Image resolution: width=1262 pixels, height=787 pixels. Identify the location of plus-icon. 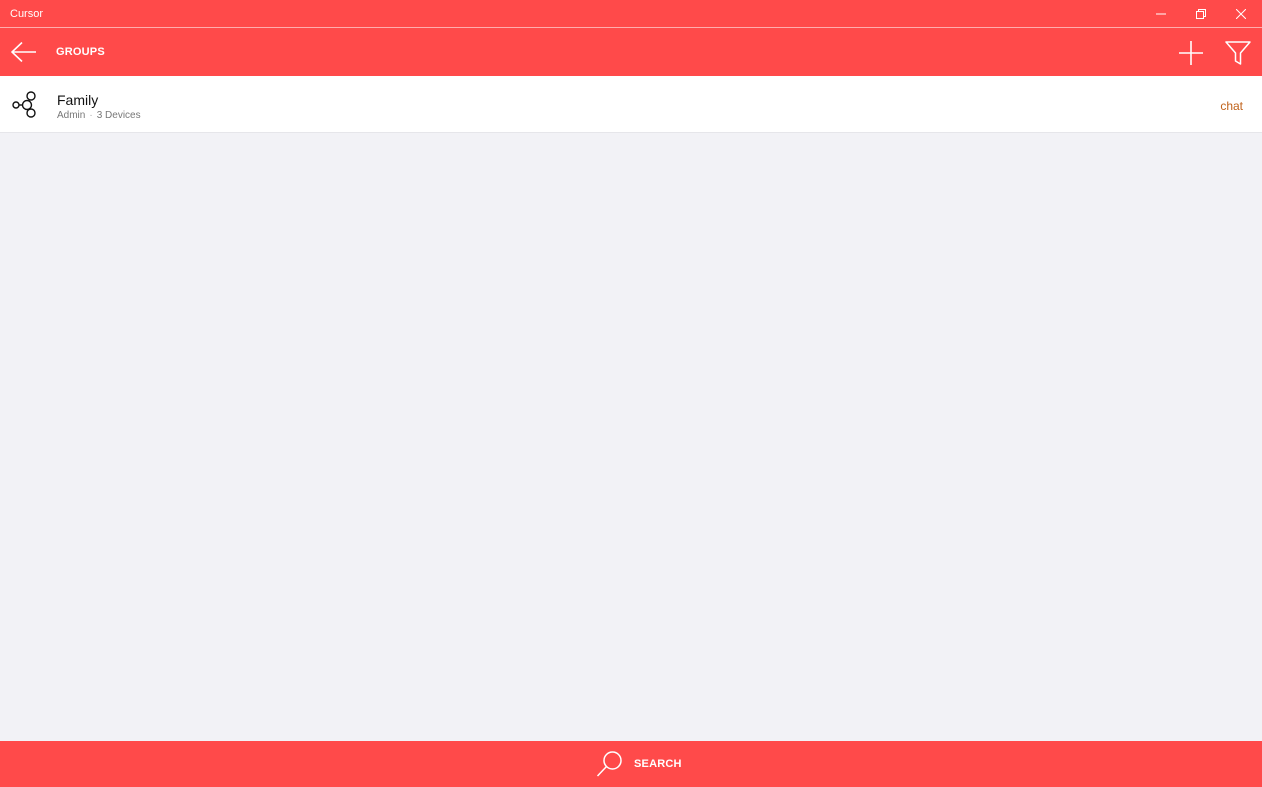
(1191, 53).